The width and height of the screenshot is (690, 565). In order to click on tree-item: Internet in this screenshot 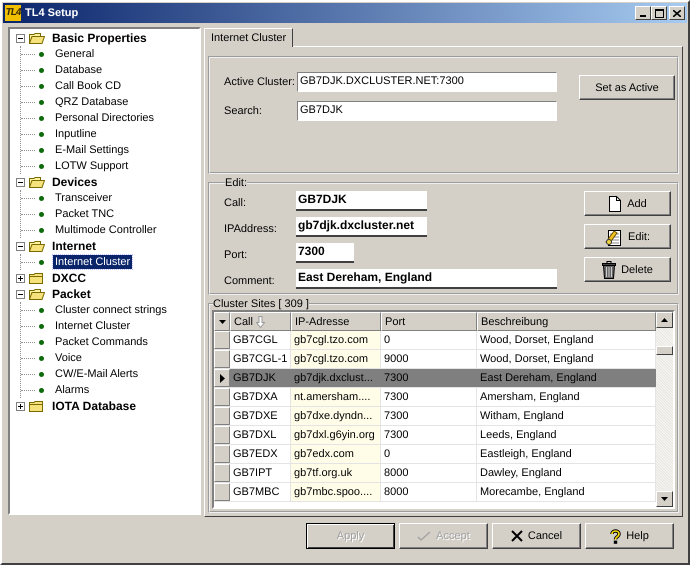, I will do `click(74, 246)`.